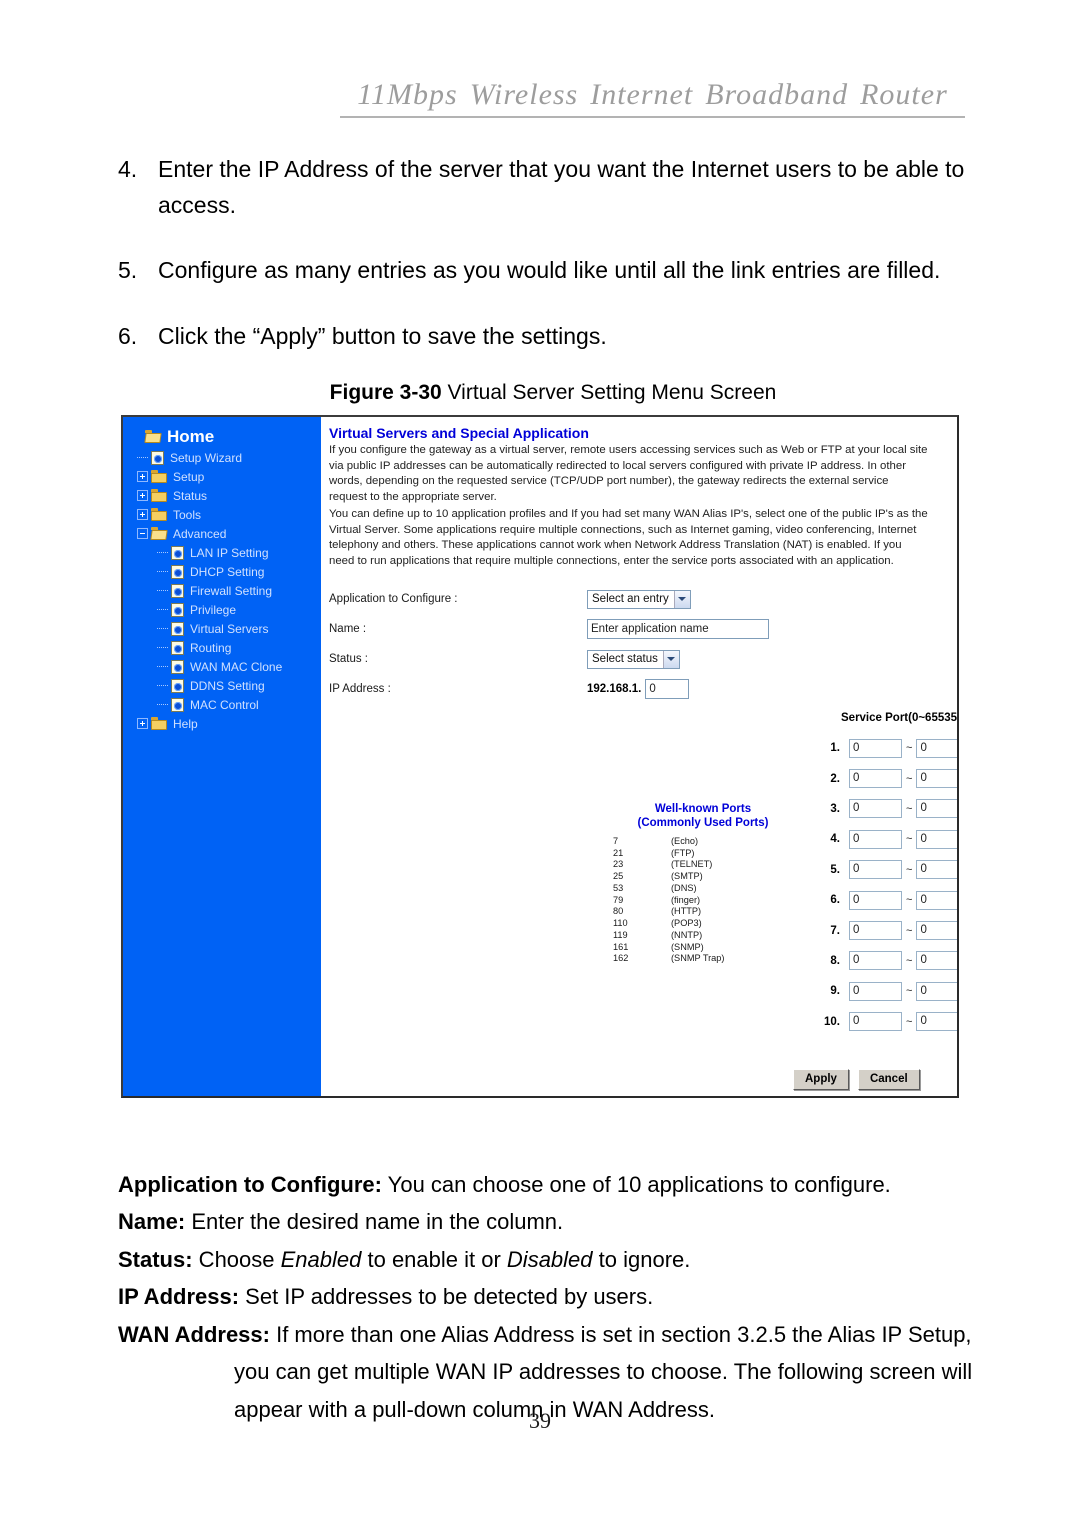 The width and height of the screenshot is (1080, 1528). Describe the element at coordinates (222, 552) in the screenshot. I see `sidebar-item-lan-ip-setting: LAN IP Setting` at that location.